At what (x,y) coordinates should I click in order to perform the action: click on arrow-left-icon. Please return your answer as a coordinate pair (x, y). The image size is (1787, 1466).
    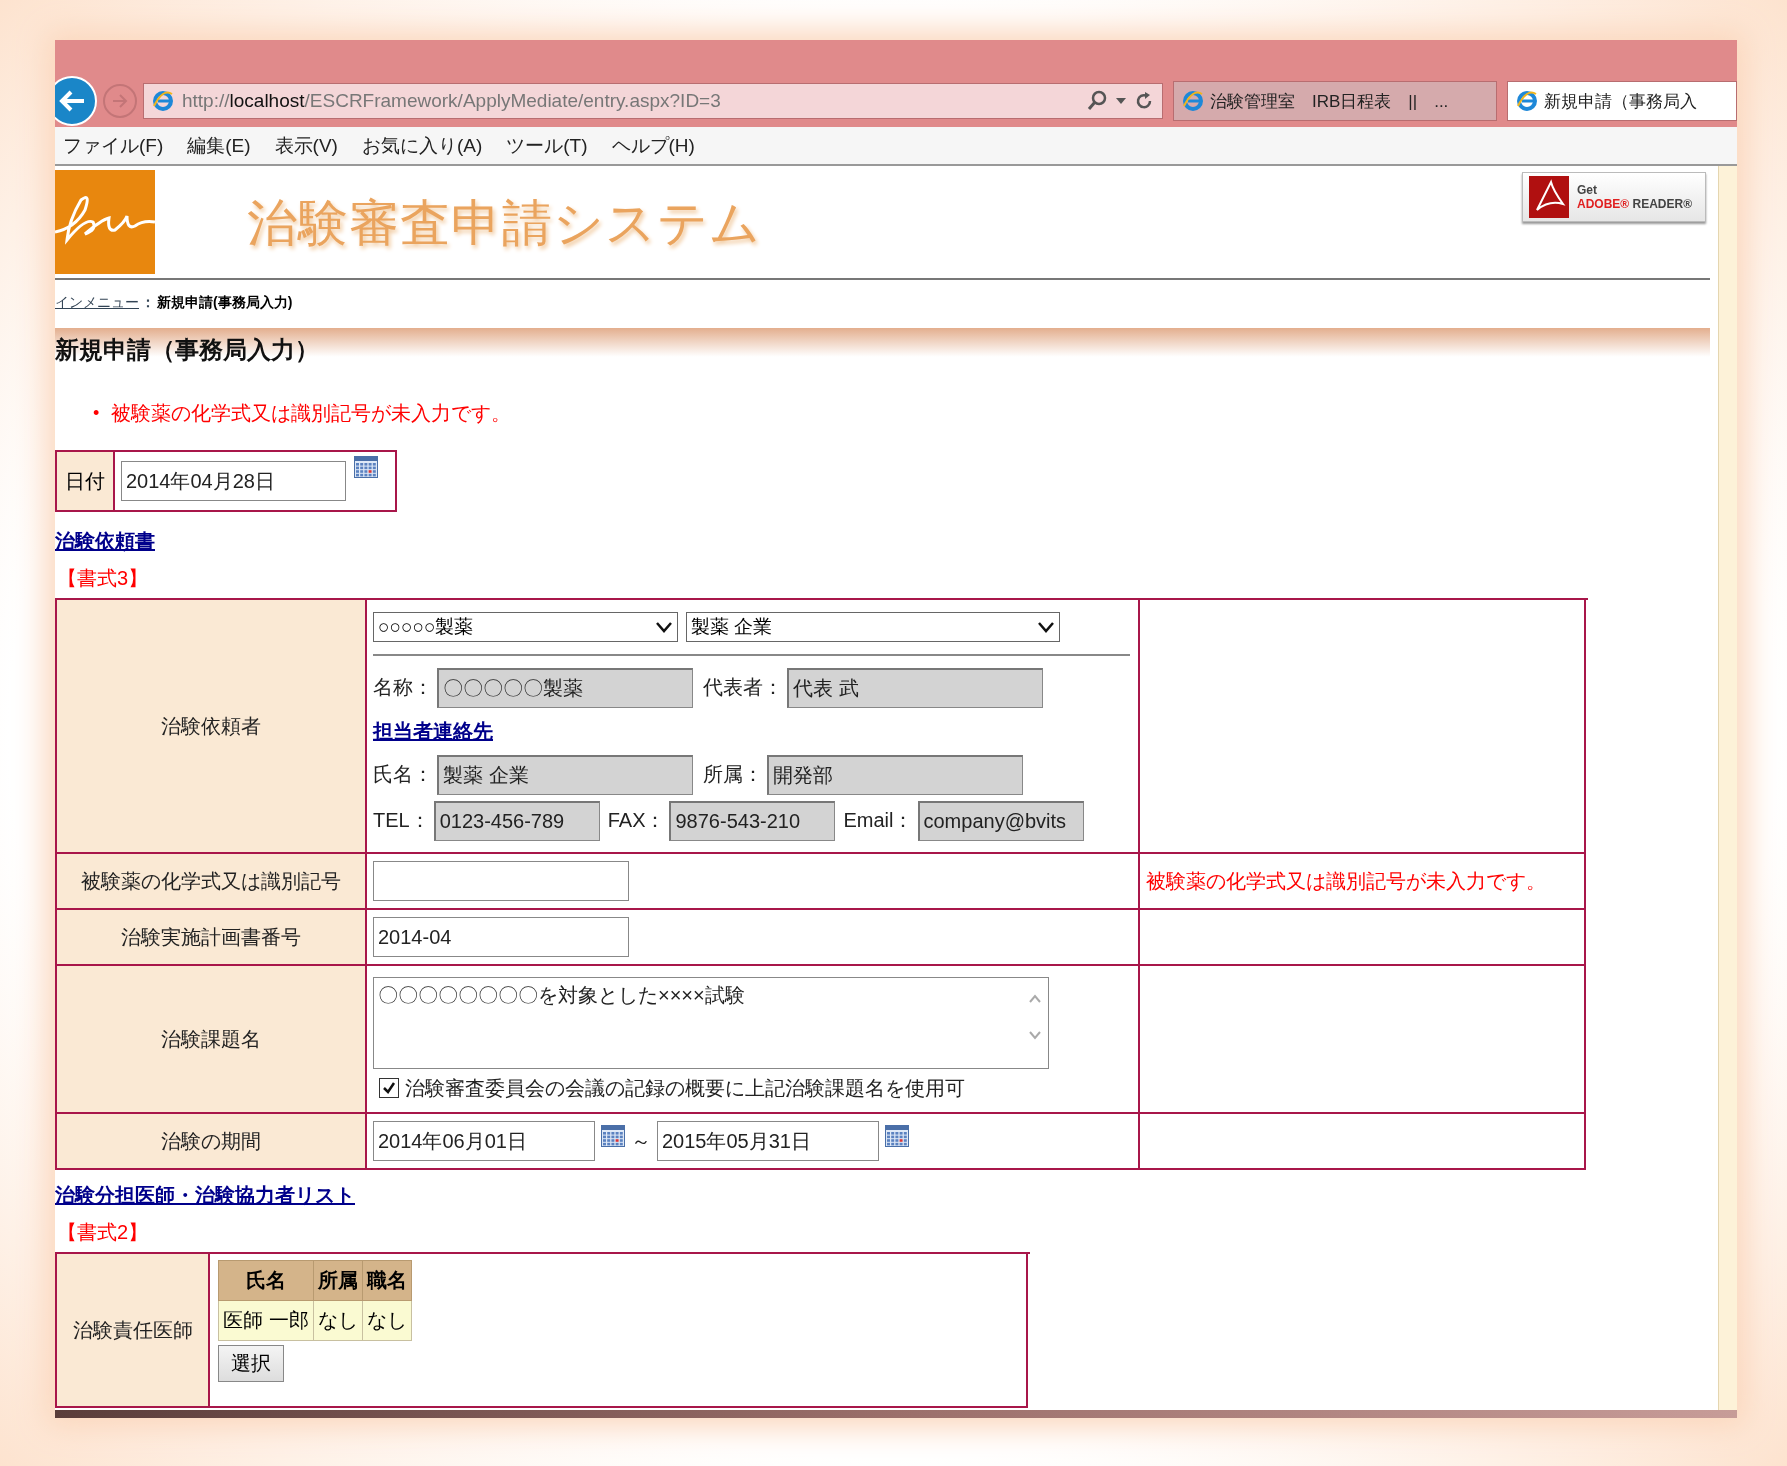
    Looking at the image, I should click on (72, 101).